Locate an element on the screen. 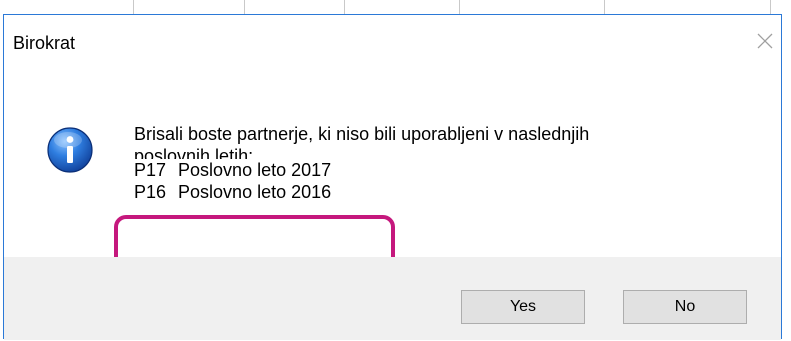  close-button is located at coordinates (765, 41).